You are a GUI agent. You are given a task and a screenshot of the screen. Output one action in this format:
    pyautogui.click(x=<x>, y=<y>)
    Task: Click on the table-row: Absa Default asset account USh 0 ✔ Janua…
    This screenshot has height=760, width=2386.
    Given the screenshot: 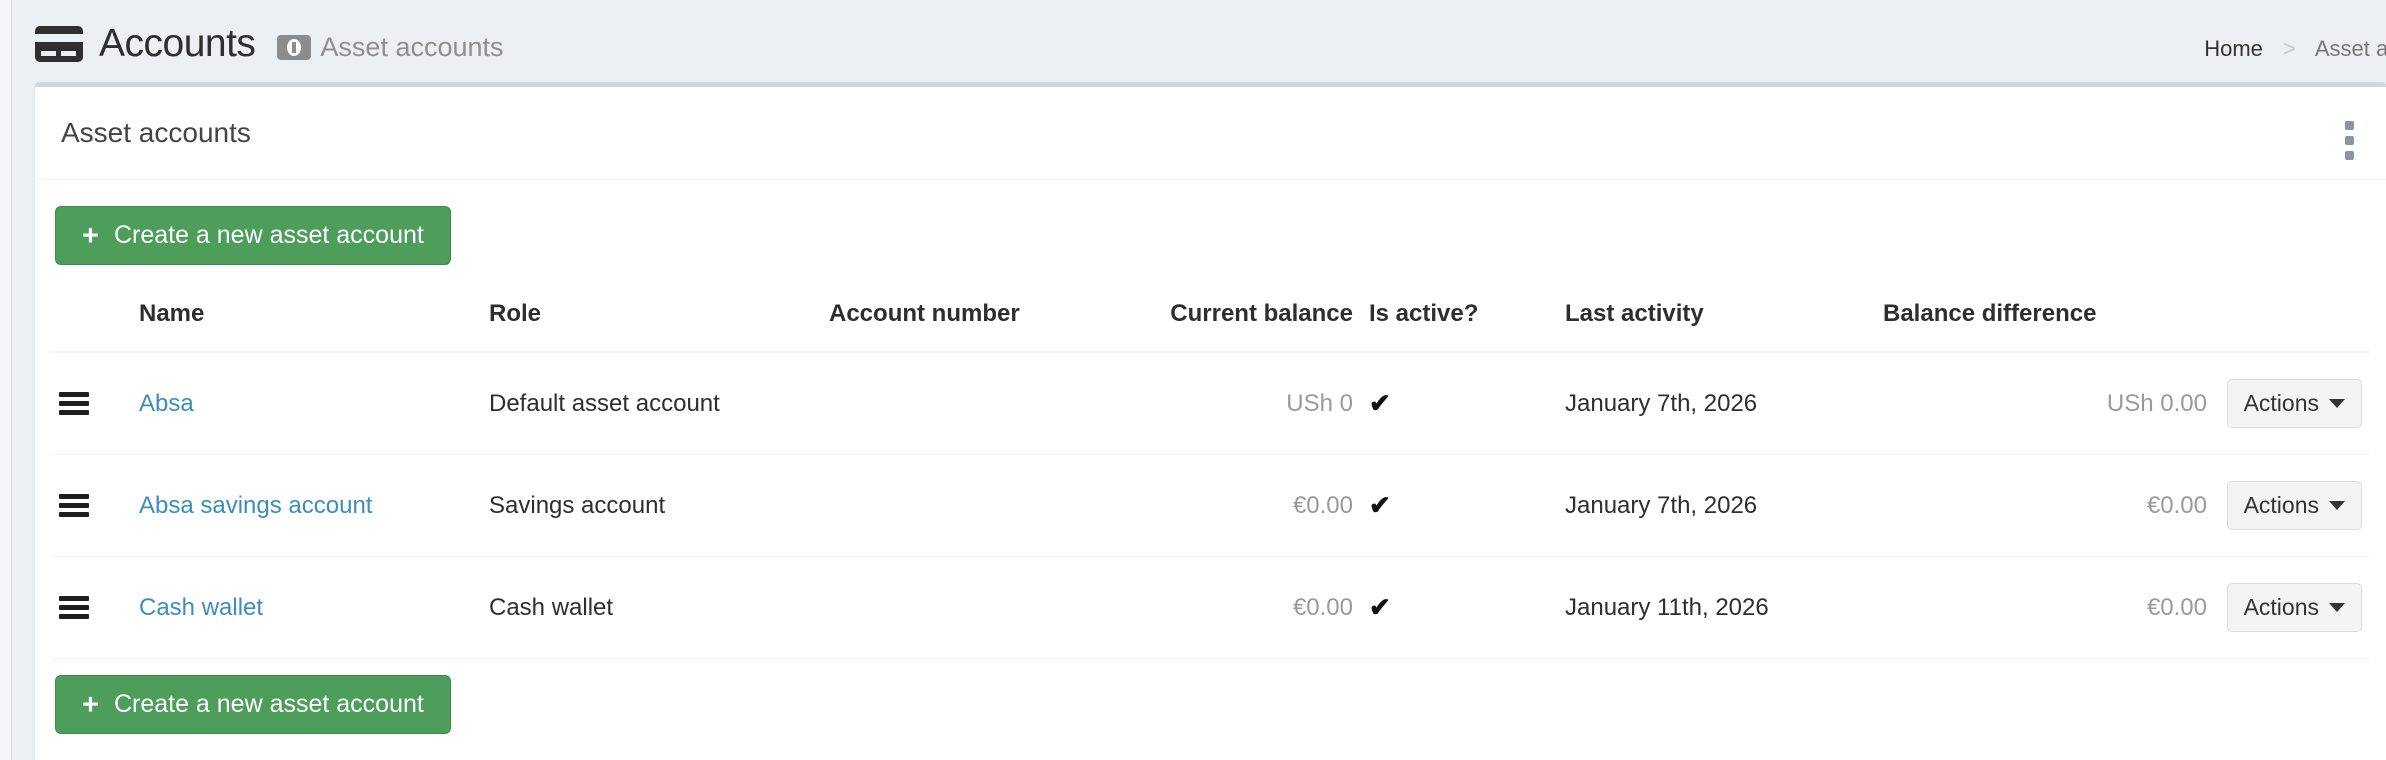 What is the action you would take?
    pyautogui.click(x=1210, y=403)
    